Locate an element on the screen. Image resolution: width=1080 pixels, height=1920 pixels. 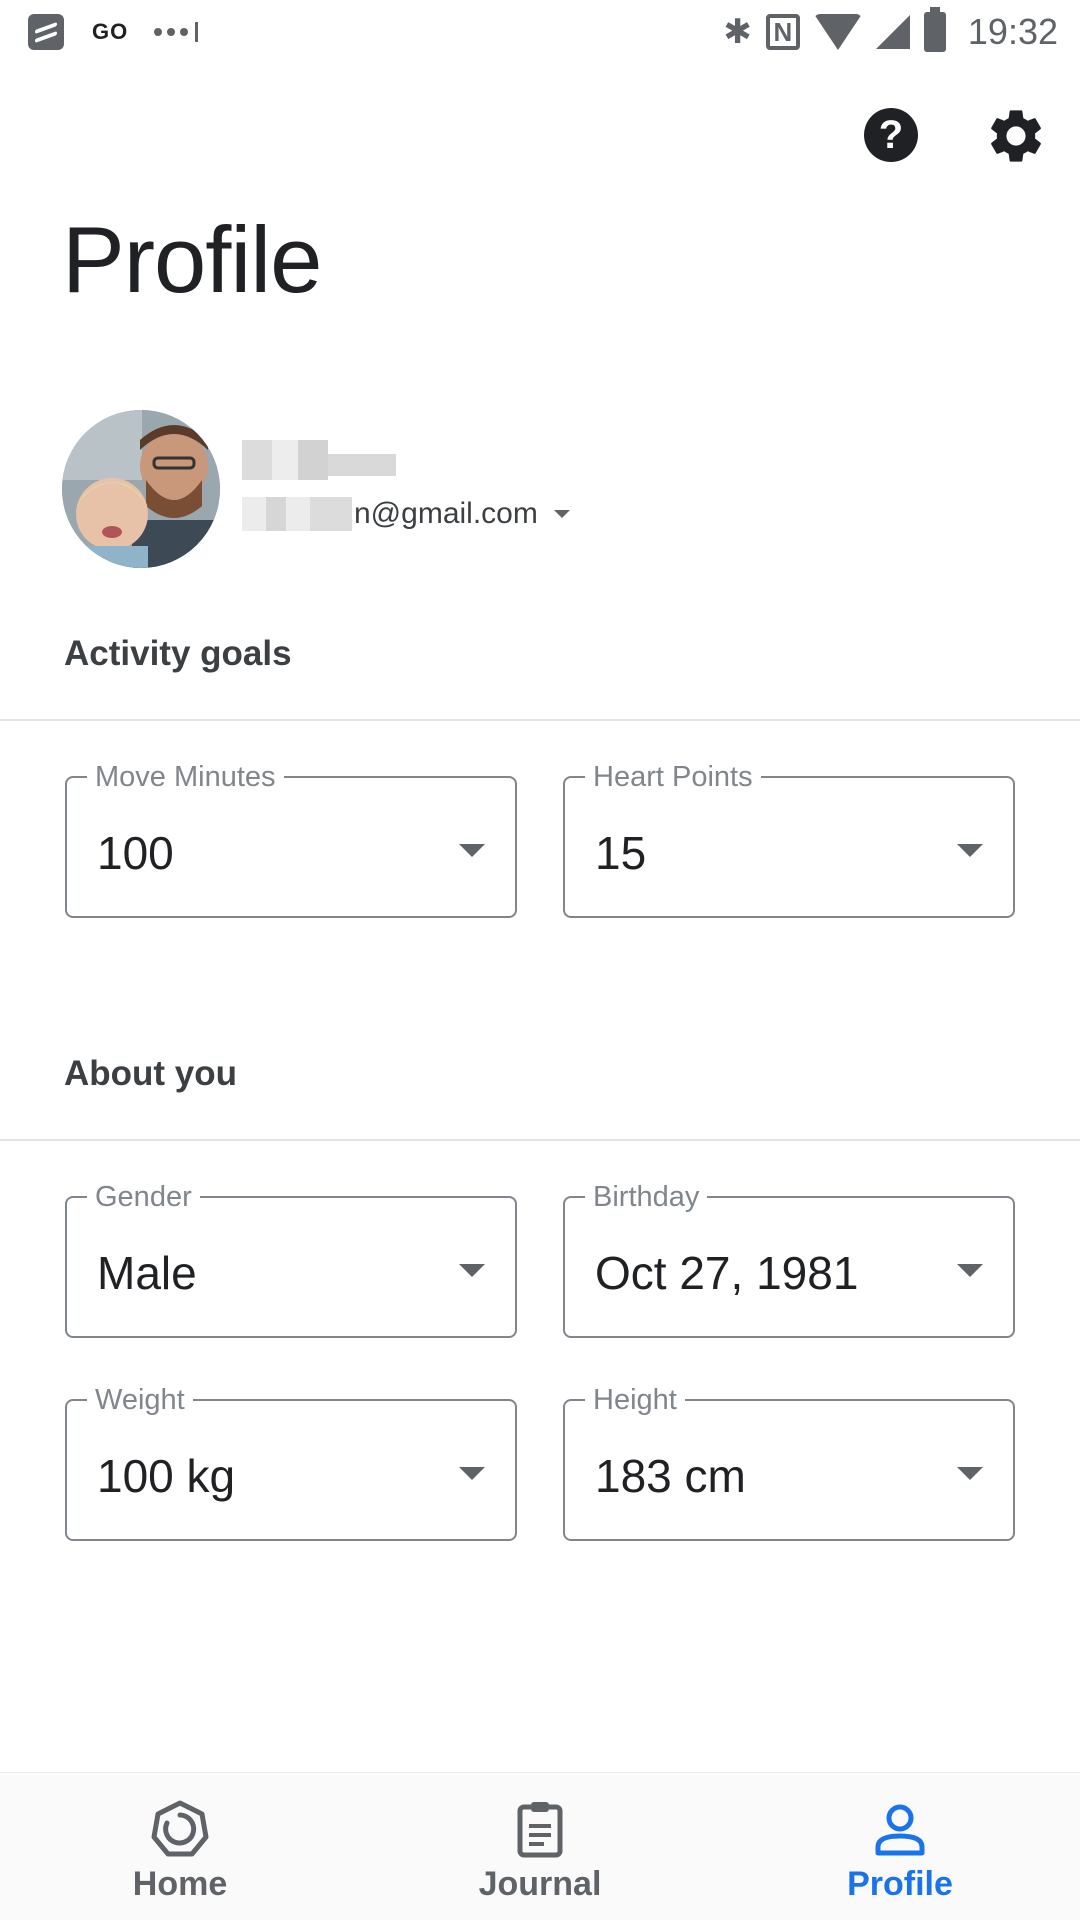
clock: 19:32 is located at coordinates (1012, 31).